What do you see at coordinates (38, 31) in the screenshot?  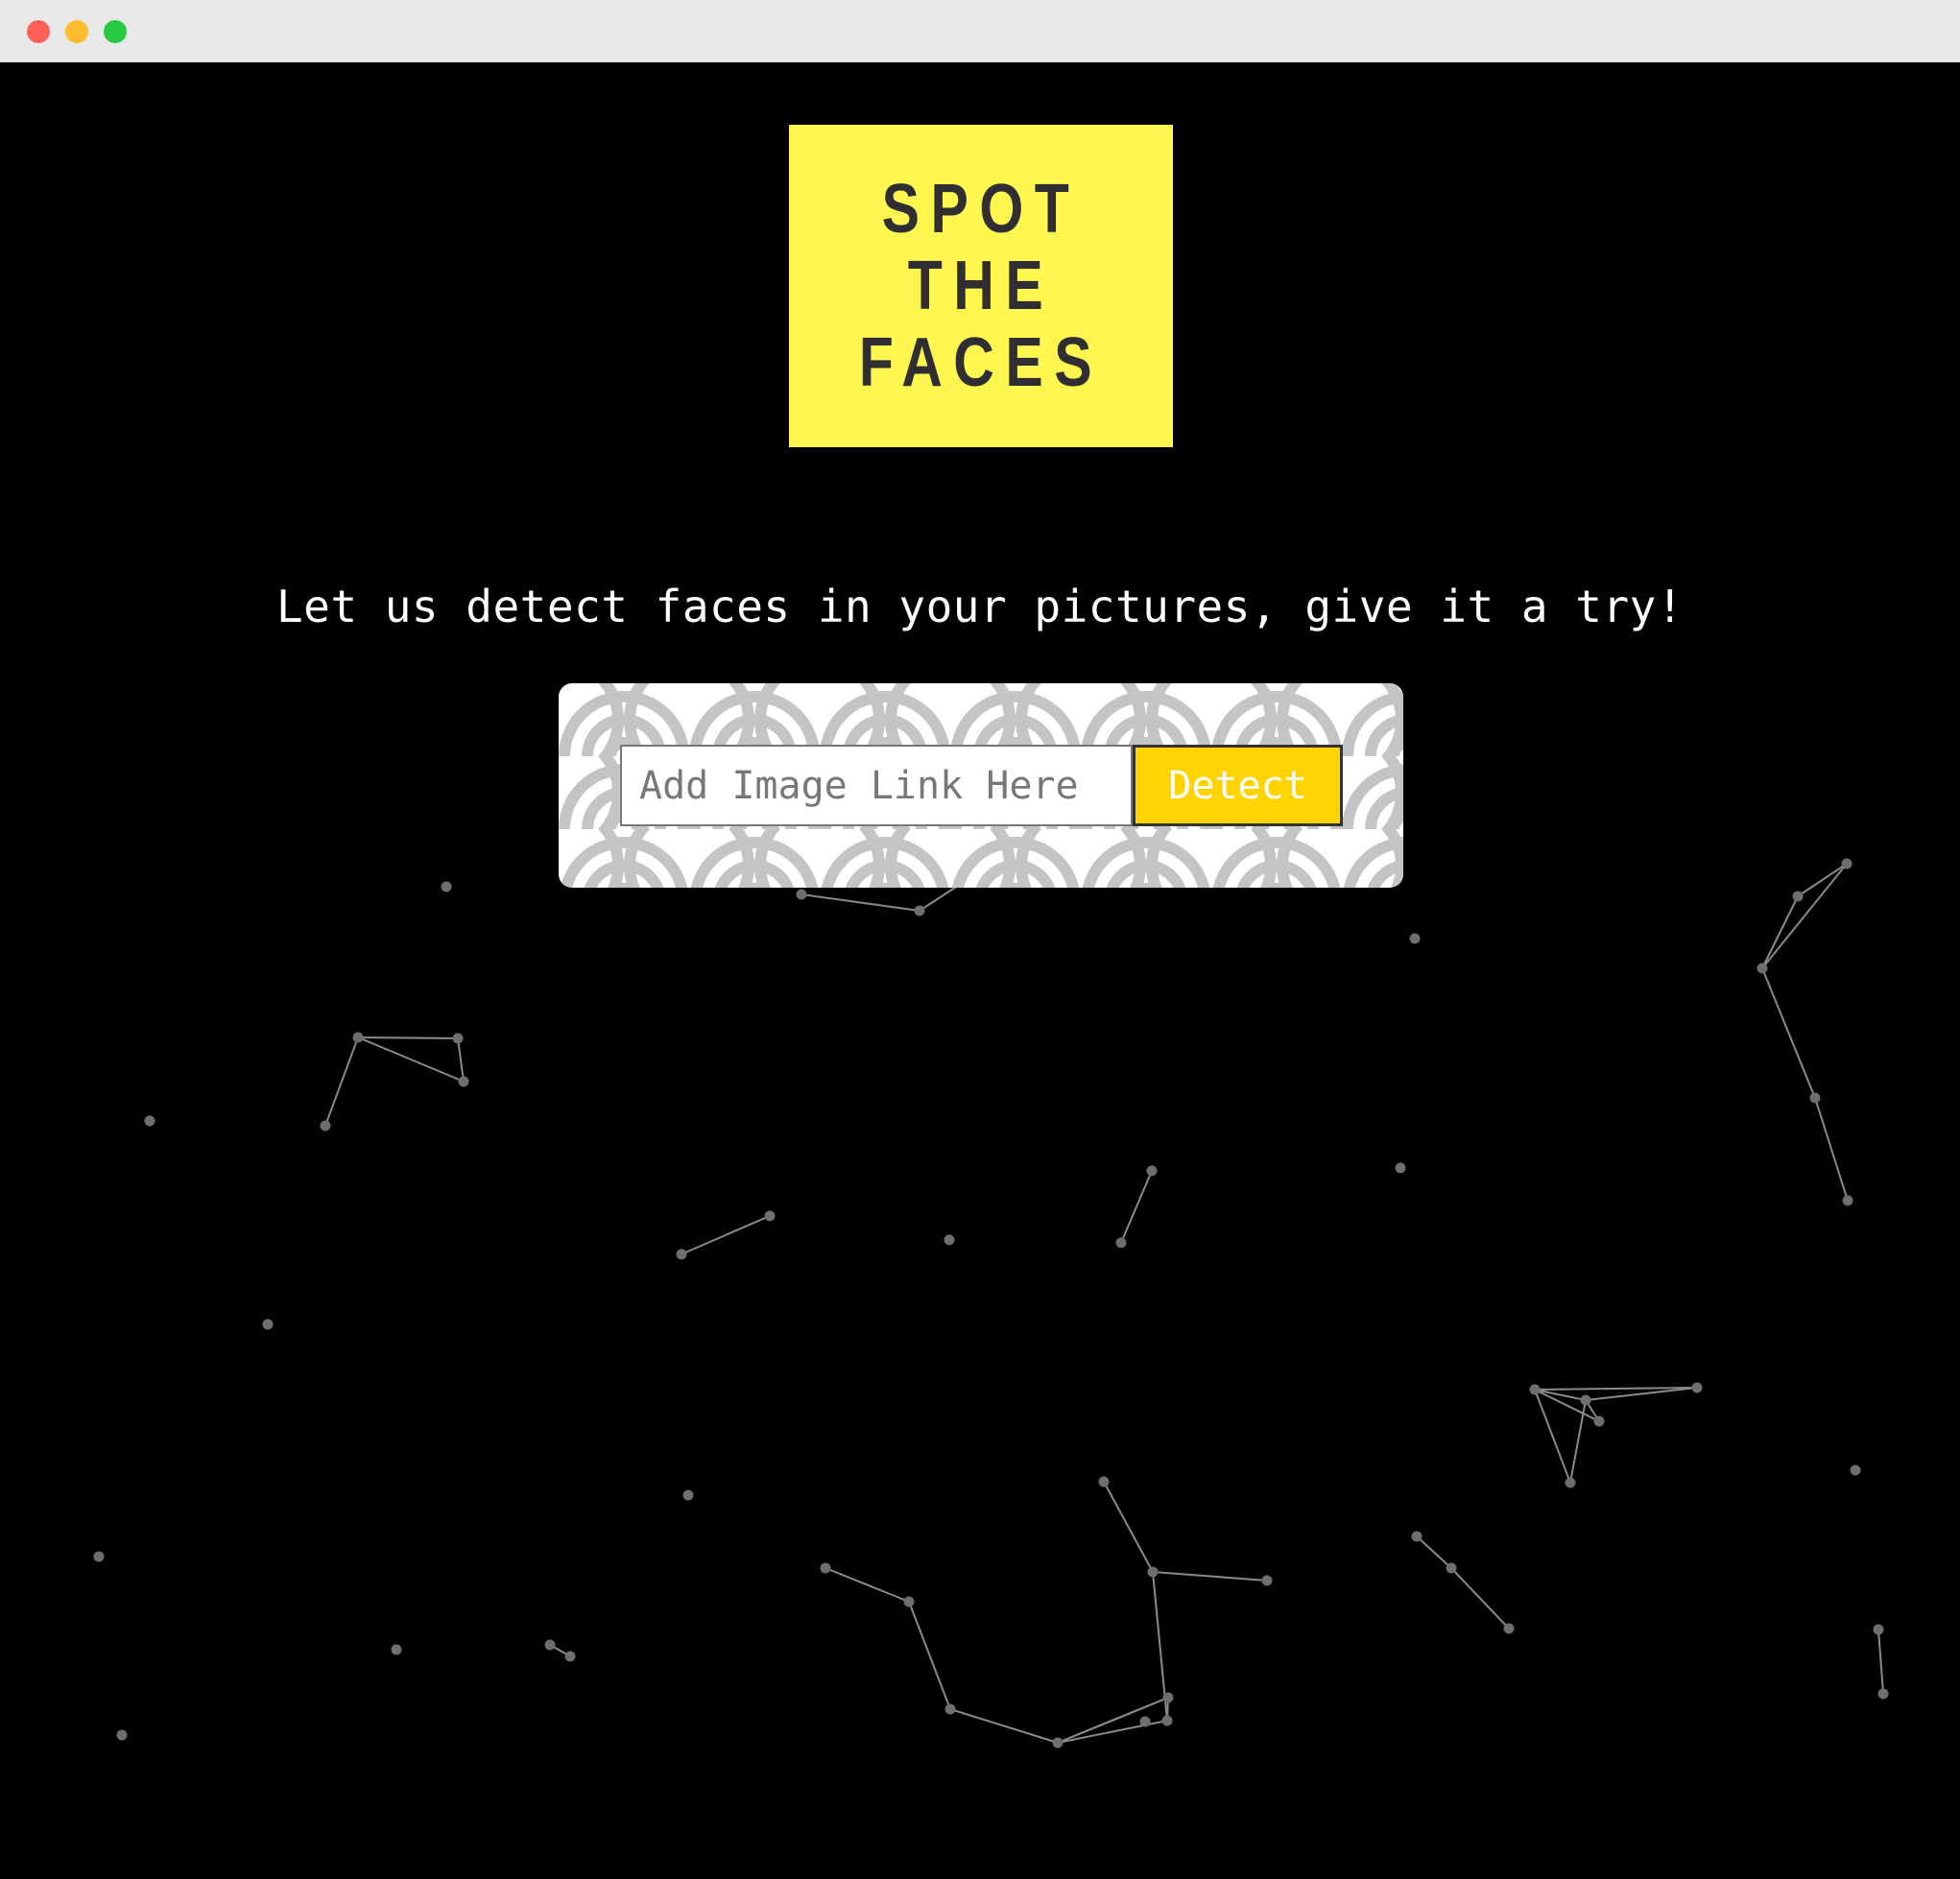 I see `close-icon` at bounding box center [38, 31].